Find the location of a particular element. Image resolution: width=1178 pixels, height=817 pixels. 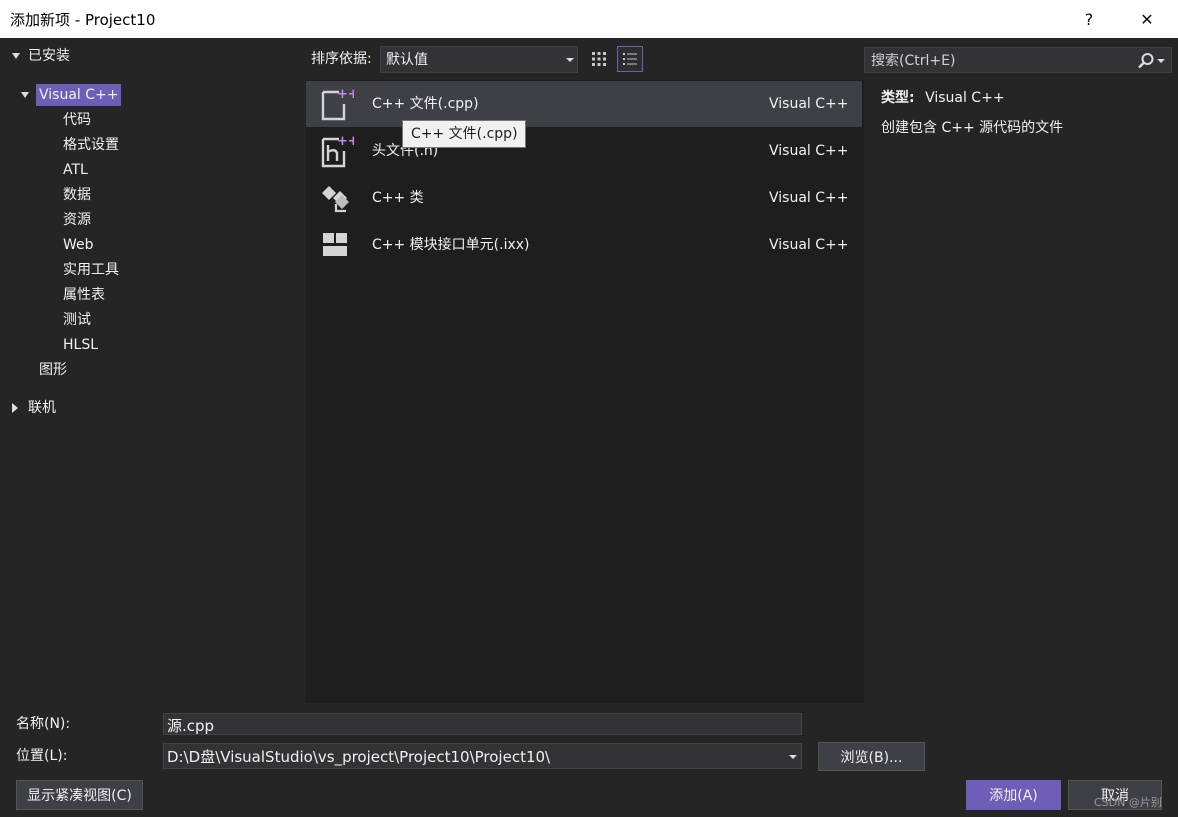

list-view-button is located at coordinates (630, 59).